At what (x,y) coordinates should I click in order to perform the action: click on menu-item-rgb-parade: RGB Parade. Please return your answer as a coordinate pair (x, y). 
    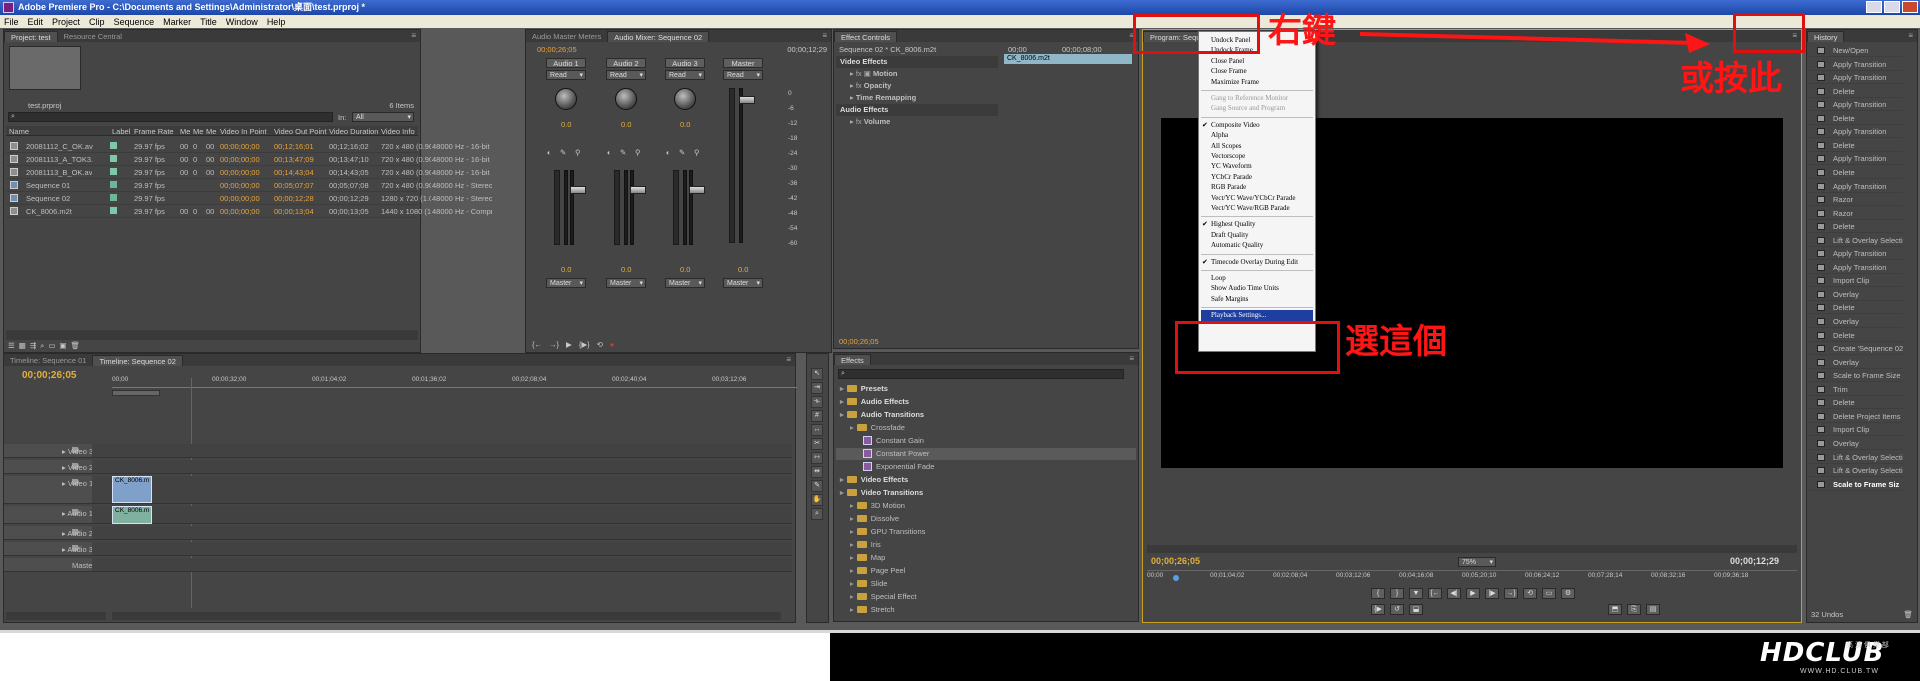
    Looking at the image, I should click on (1228, 187).